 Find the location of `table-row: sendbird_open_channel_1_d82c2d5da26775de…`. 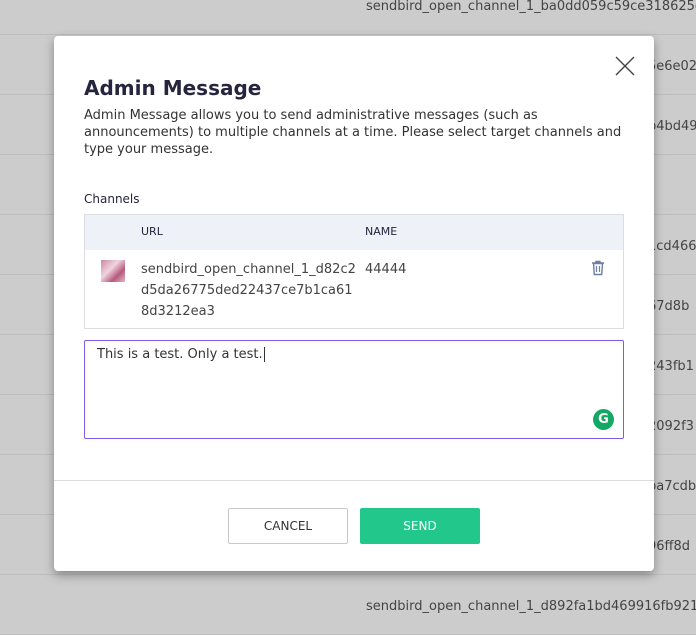

table-row: sendbird_open_channel_1_d82c2d5da26775de… is located at coordinates (354, 289).